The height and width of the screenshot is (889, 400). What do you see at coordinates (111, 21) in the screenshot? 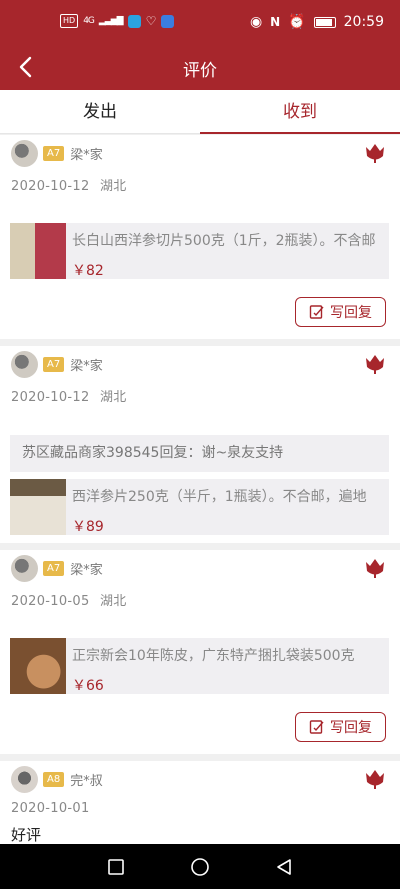
I see `signal-icon: ▂▃▅▇` at bounding box center [111, 21].